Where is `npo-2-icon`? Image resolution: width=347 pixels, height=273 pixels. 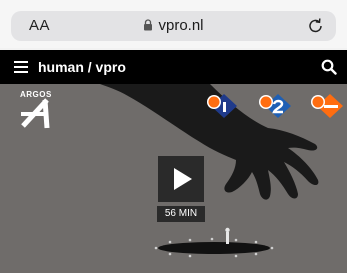
npo-2-icon is located at coordinates (276, 108).